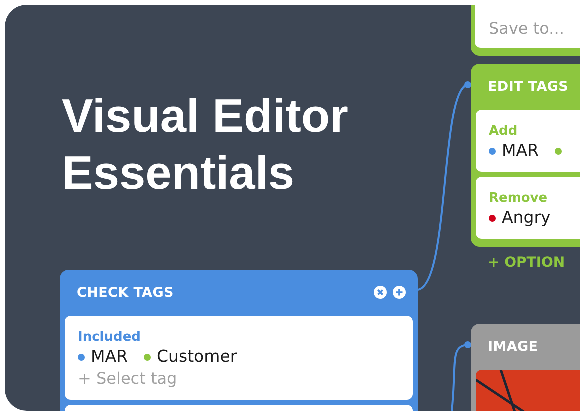  Describe the element at coordinates (527, 263) in the screenshot. I see `add-option-link: + OPTION` at that location.